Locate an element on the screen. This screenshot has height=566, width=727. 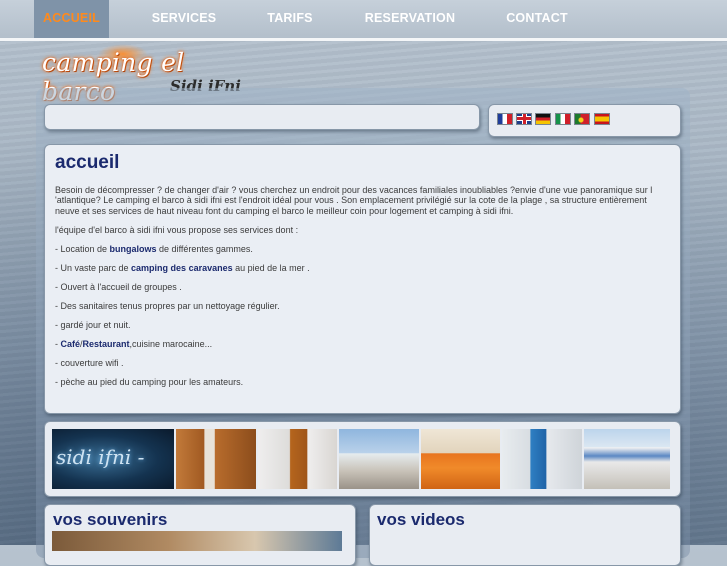
page-title: accueil is located at coordinates (87, 162).